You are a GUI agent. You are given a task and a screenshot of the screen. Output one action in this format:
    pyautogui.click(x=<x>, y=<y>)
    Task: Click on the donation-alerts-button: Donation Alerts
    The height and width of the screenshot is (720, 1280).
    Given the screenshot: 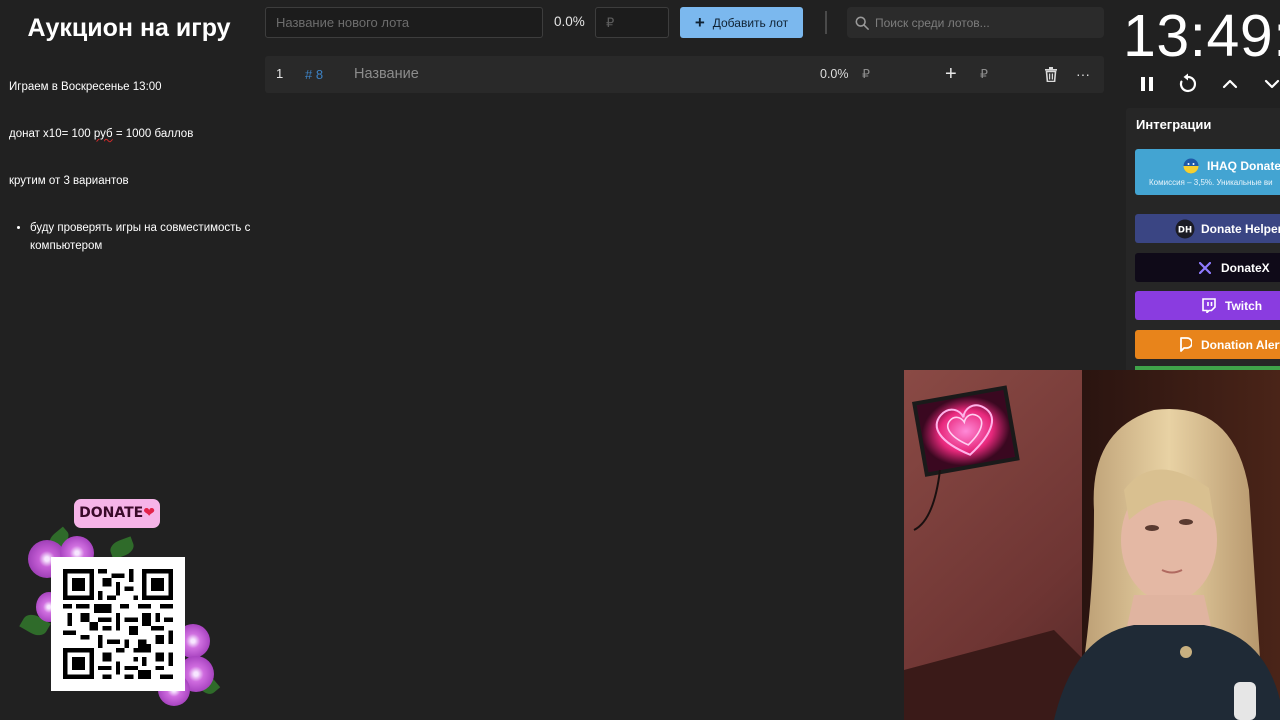 What is the action you would take?
    pyautogui.click(x=1207, y=344)
    